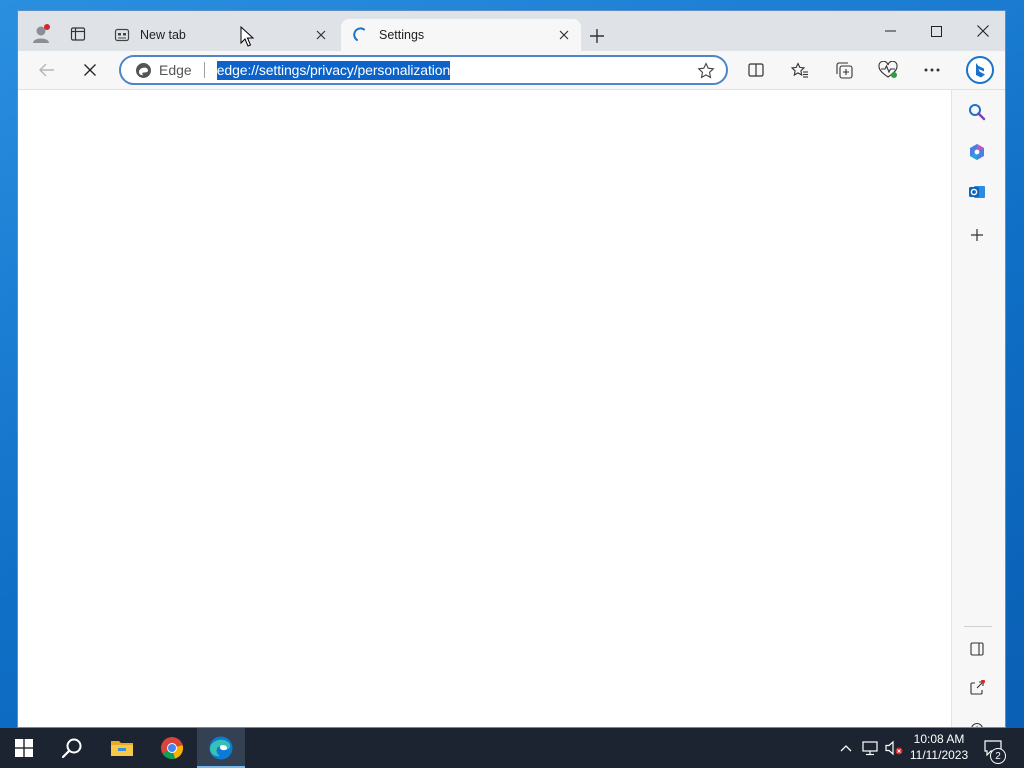 This screenshot has width=1024, height=768. I want to click on profile-button, so click(41, 34).